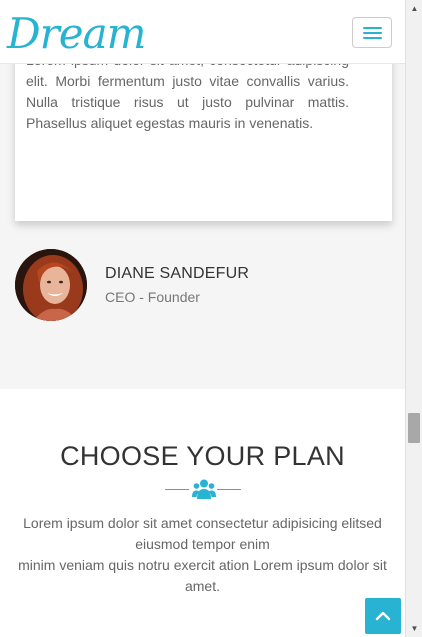 The height and width of the screenshot is (637, 422). Describe the element at coordinates (414, 628) in the screenshot. I see `scroll-down-arrow-icon: ▼` at that location.